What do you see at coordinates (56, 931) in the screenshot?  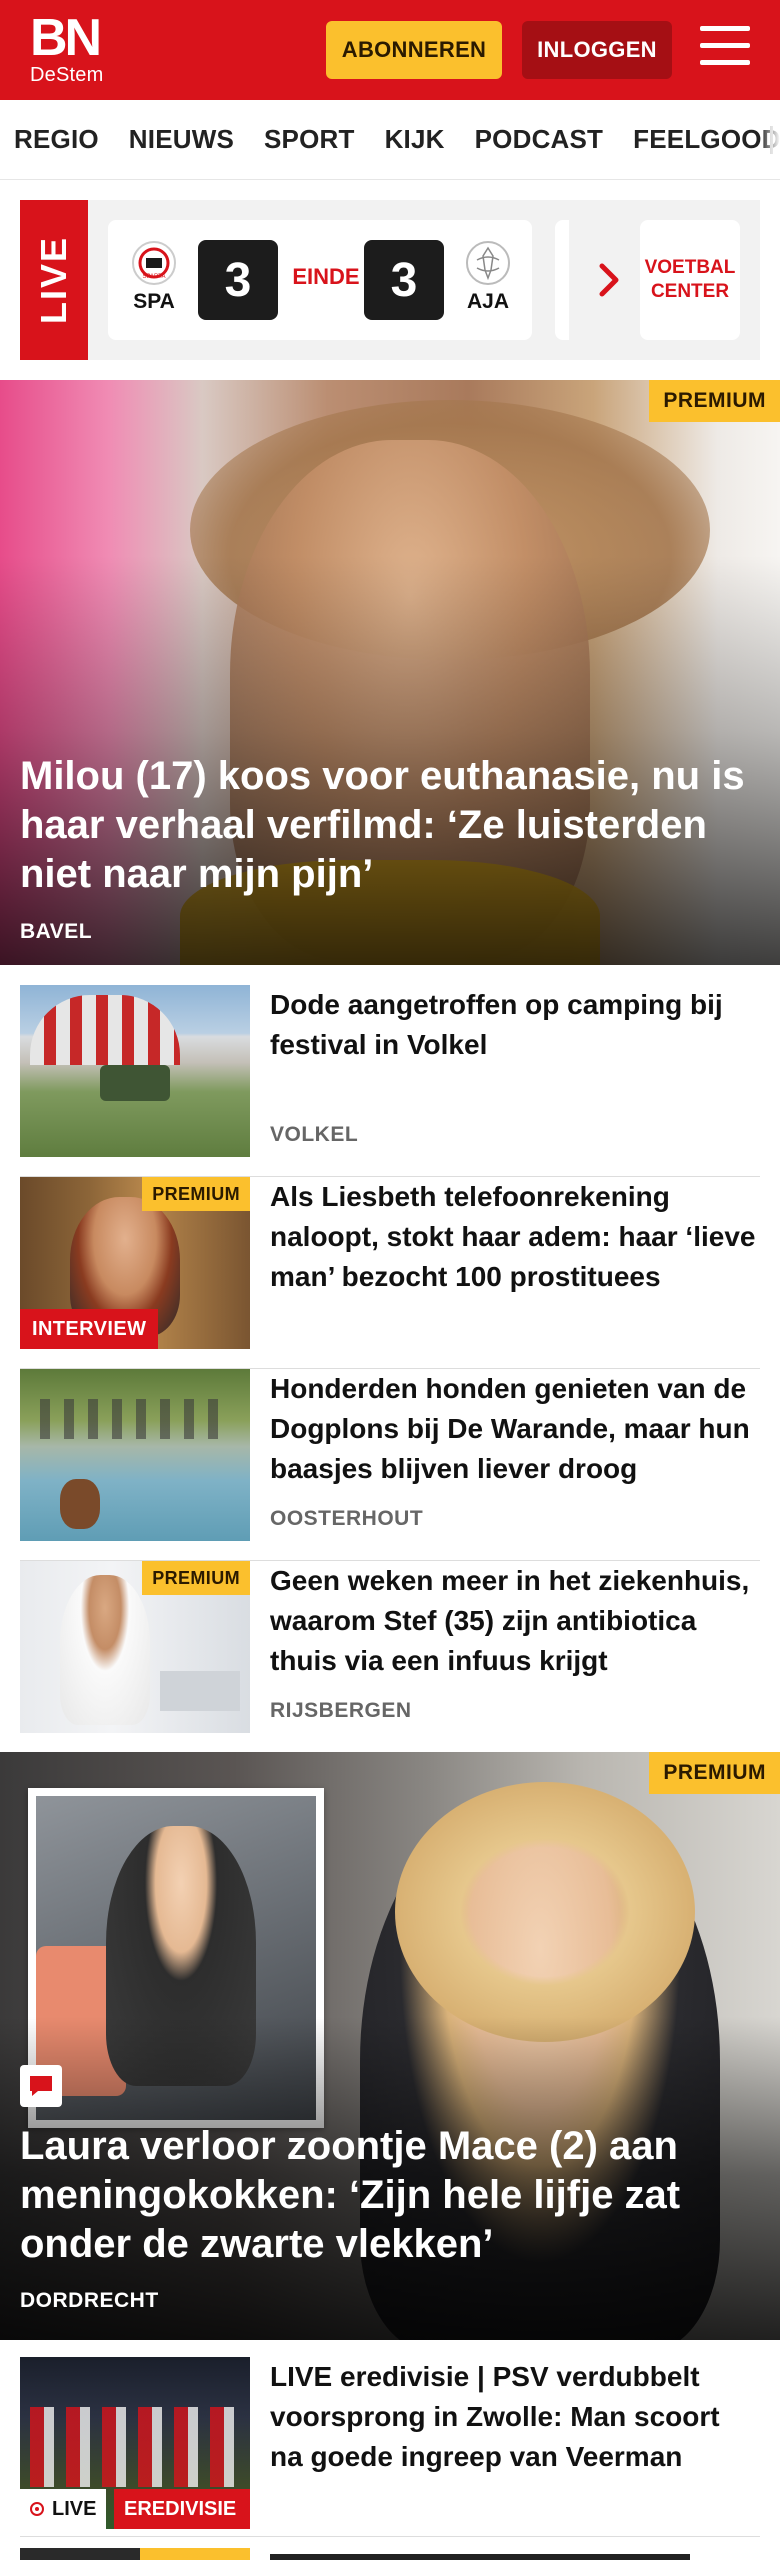 I see `hero-location: BAVEL` at bounding box center [56, 931].